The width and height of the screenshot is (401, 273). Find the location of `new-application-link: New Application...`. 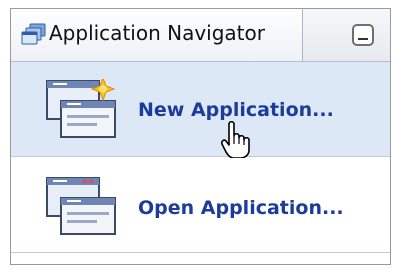

new-application-link: New Application... is located at coordinates (236, 110).